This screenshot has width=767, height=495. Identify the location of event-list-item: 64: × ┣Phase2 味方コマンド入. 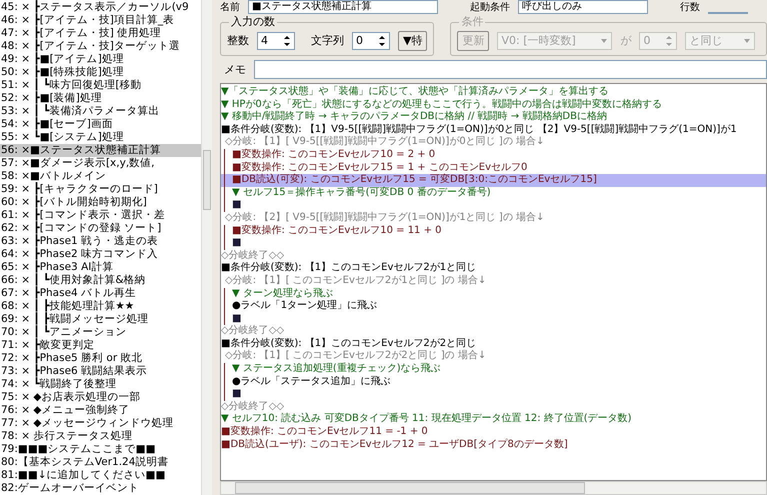
(100, 254).